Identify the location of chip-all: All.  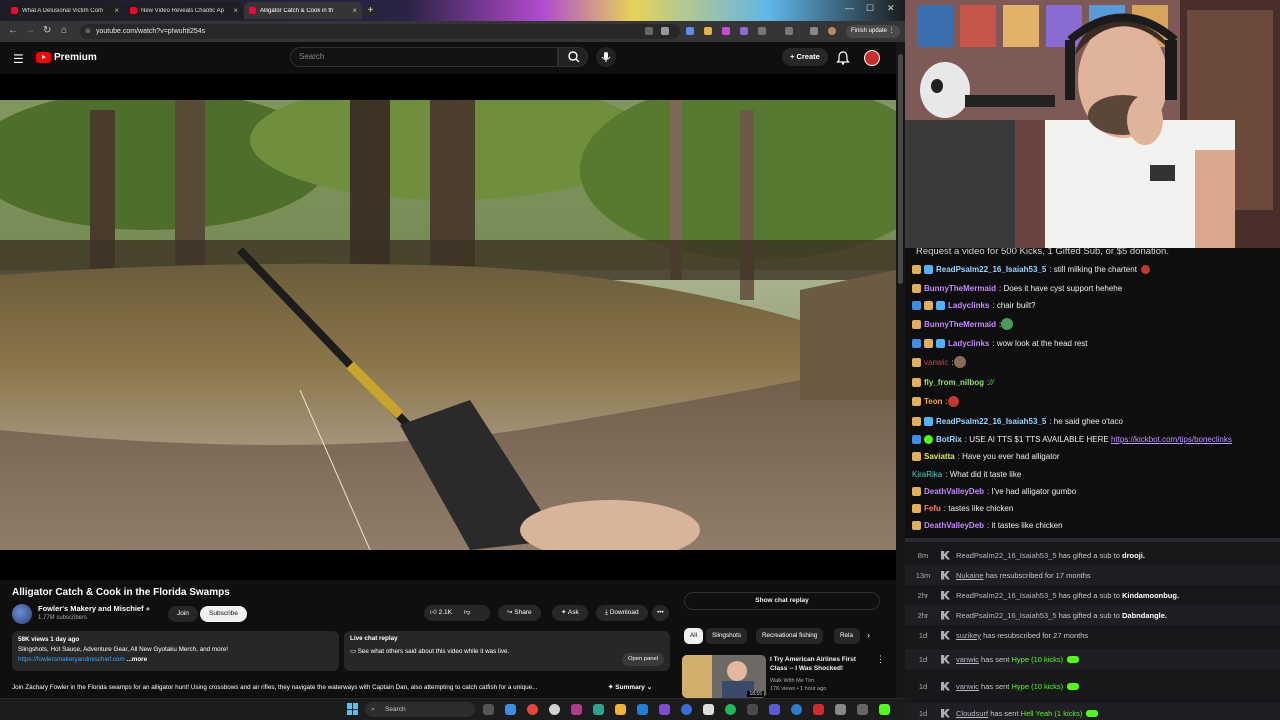
(693, 636).